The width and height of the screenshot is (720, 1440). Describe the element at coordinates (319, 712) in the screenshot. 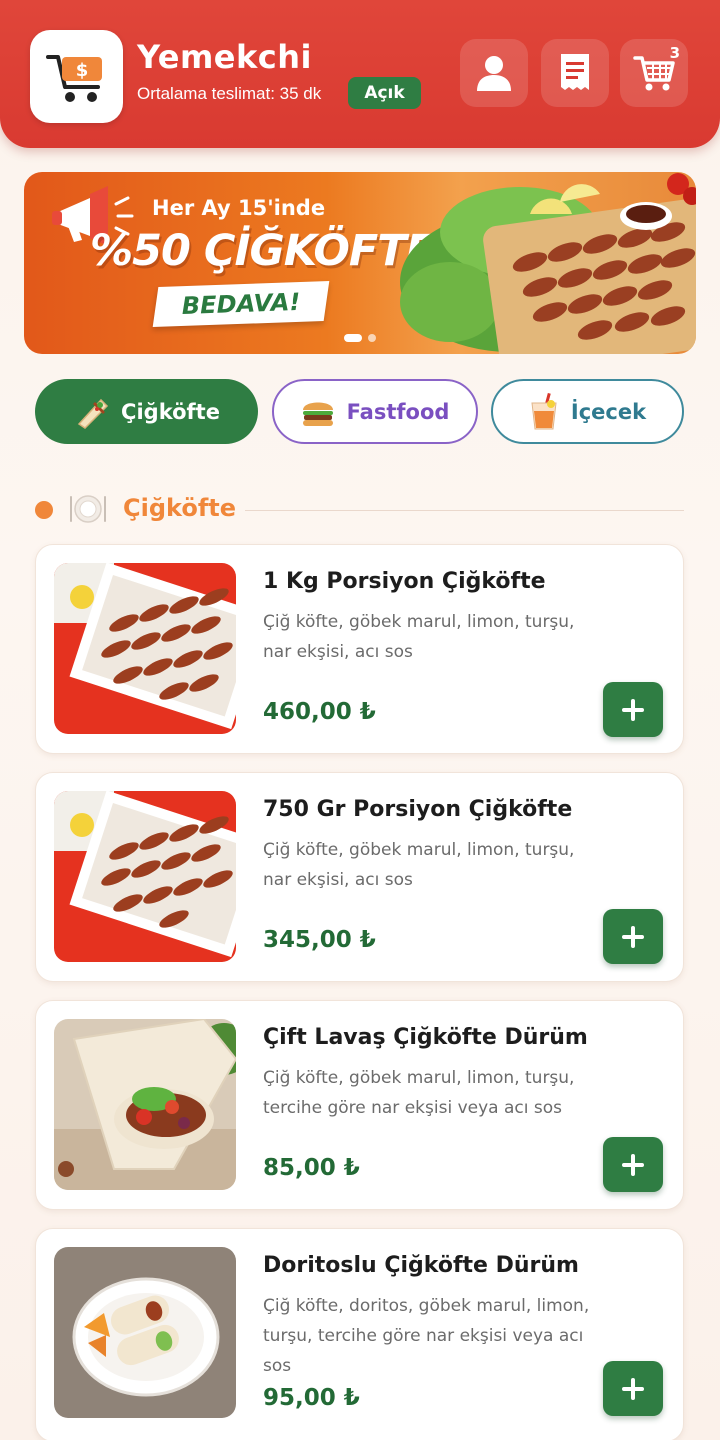

I see `product-price: 460,00 ₺` at that location.